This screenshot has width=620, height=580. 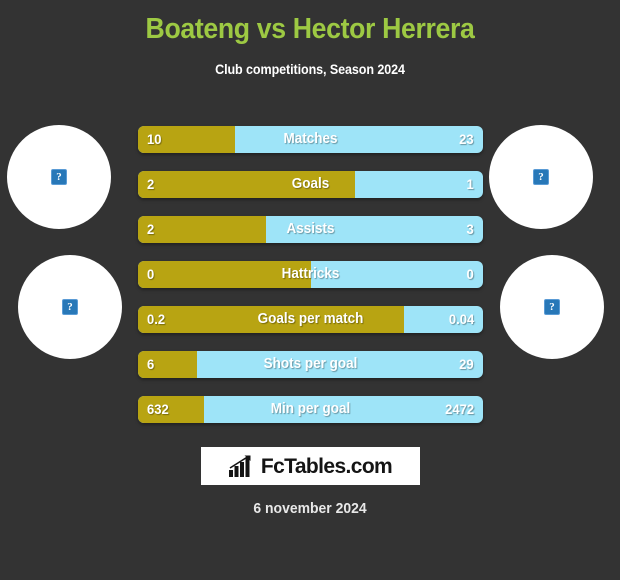 I want to click on stat-label: Shots per goal, so click(x=310, y=364).